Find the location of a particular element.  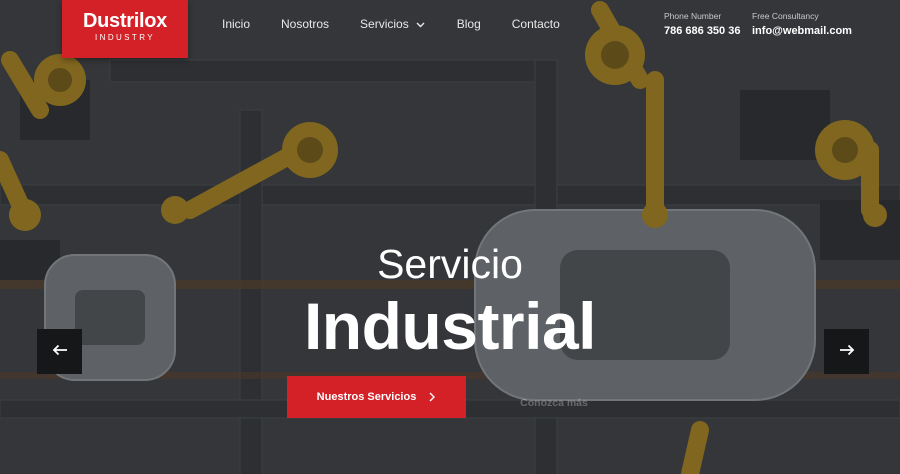

nav-item-label: Servicios is located at coordinates (384, 24).